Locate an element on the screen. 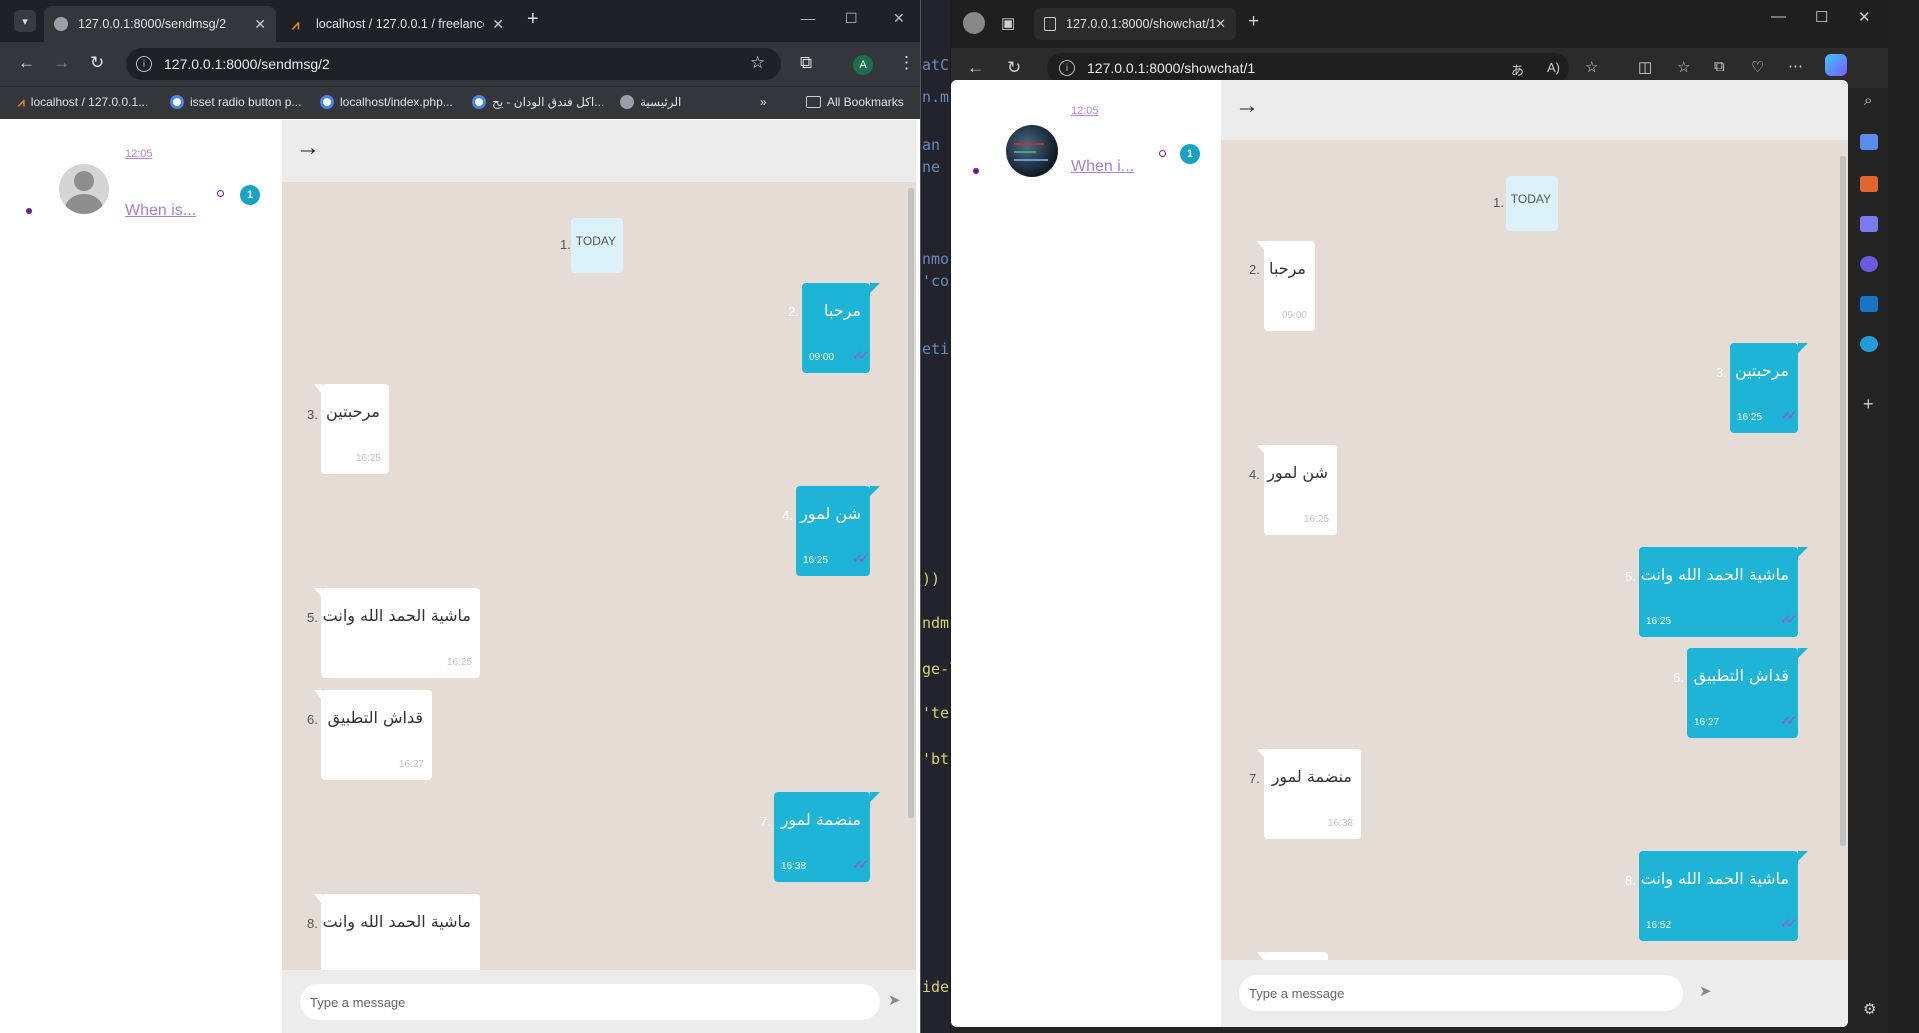 Image resolution: width=1919 pixels, height=1033 pixels. favorite-star-icon: ☆ is located at coordinates (1591, 67).